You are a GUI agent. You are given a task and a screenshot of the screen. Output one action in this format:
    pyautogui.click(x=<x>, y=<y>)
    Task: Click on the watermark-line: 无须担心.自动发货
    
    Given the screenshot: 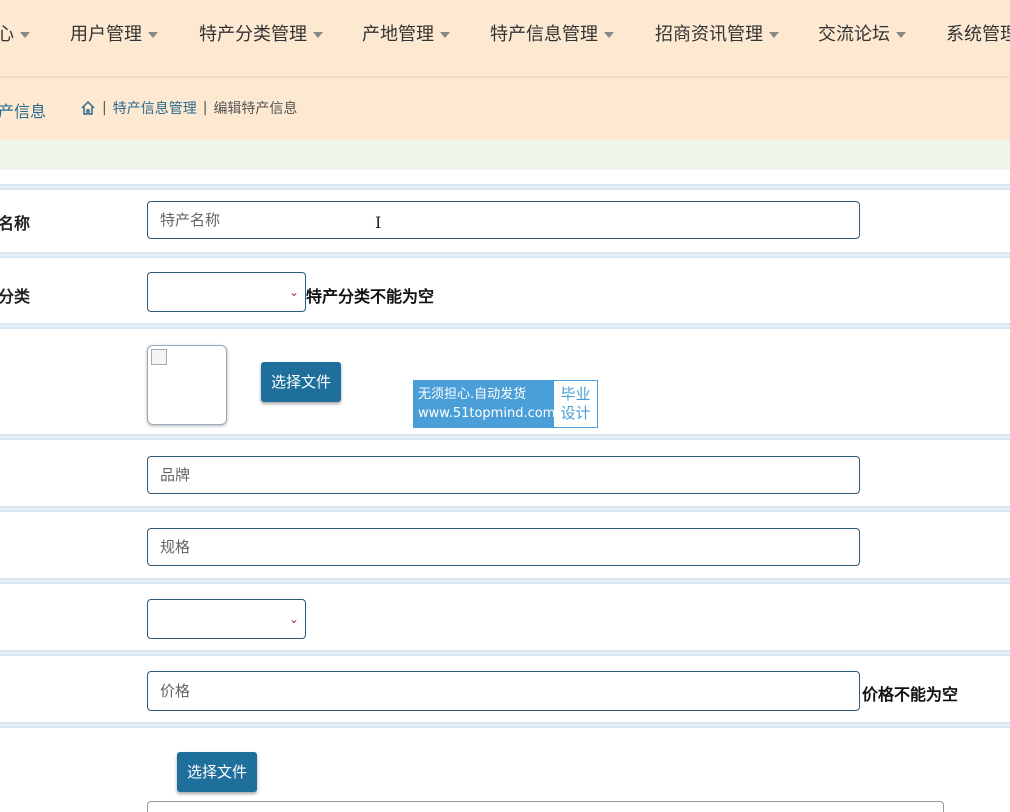 What is the action you would take?
    pyautogui.click(x=472, y=394)
    